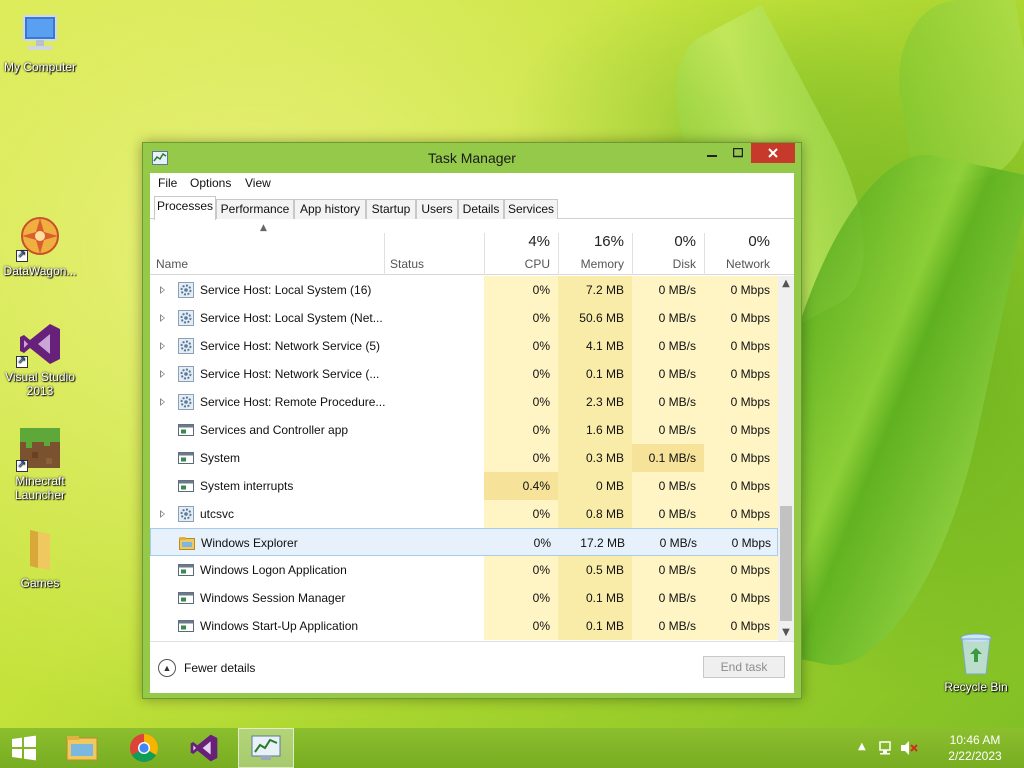  I want to click on memory-cell: 50.6 MB, so click(601, 318).